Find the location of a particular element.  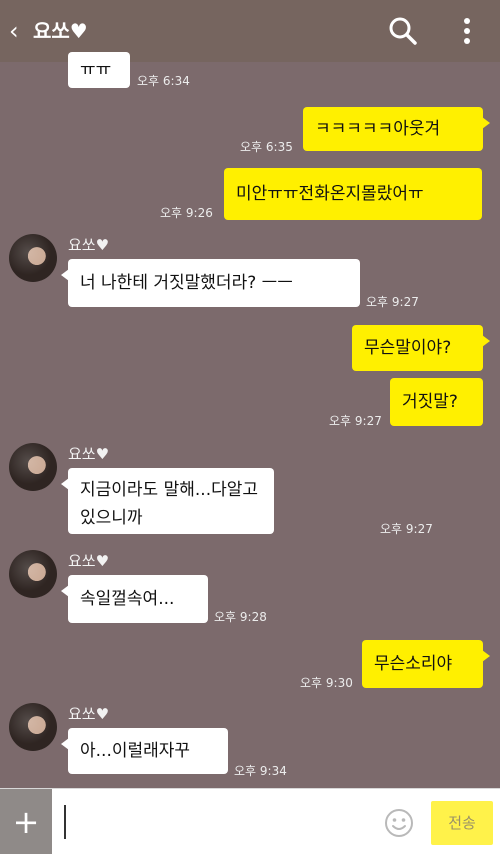

message-bubble-outgoing: 미안ㅠㅠ전화온지몰랐어ㅠ is located at coordinates (353, 194).